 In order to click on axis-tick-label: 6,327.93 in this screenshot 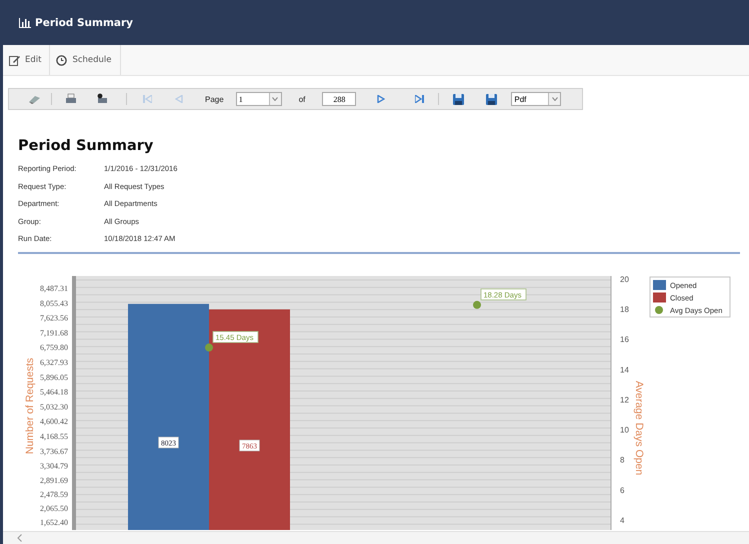, I will do `click(54, 362)`.